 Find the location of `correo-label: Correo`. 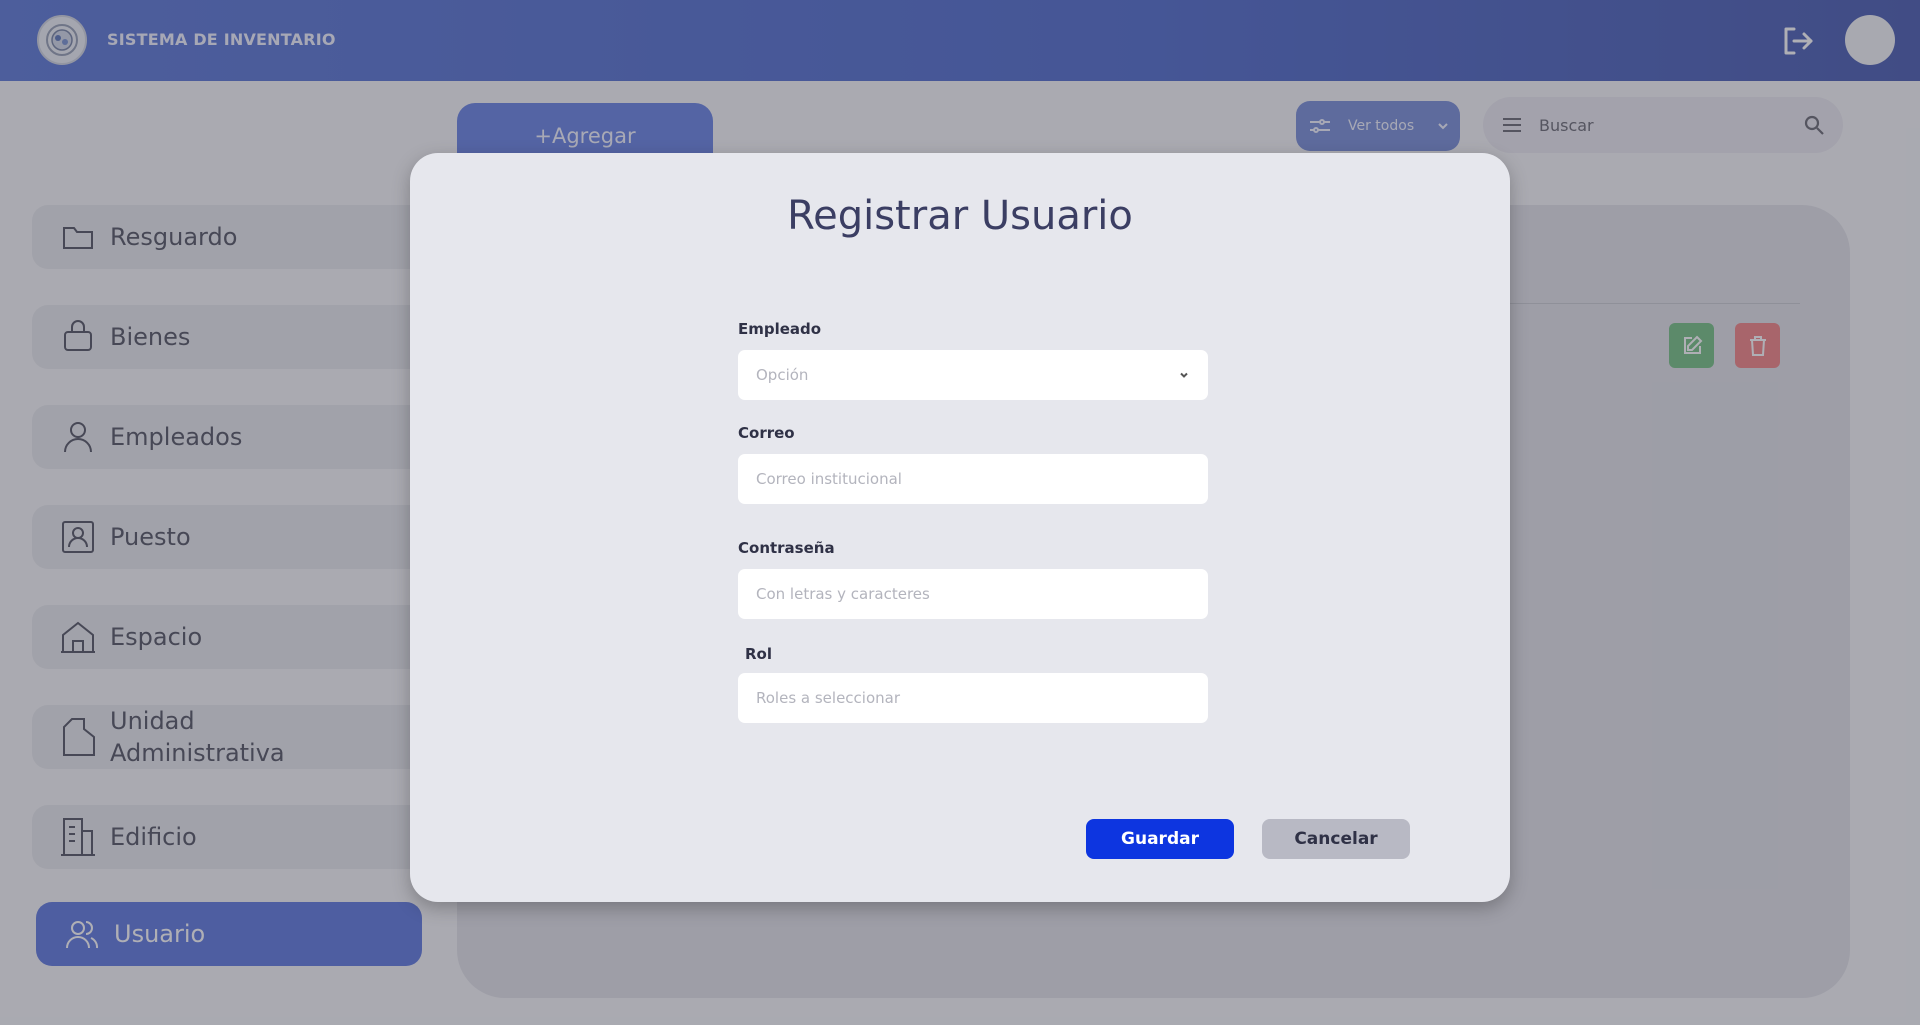

correo-label: Correo is located at coordinates (766, 433).